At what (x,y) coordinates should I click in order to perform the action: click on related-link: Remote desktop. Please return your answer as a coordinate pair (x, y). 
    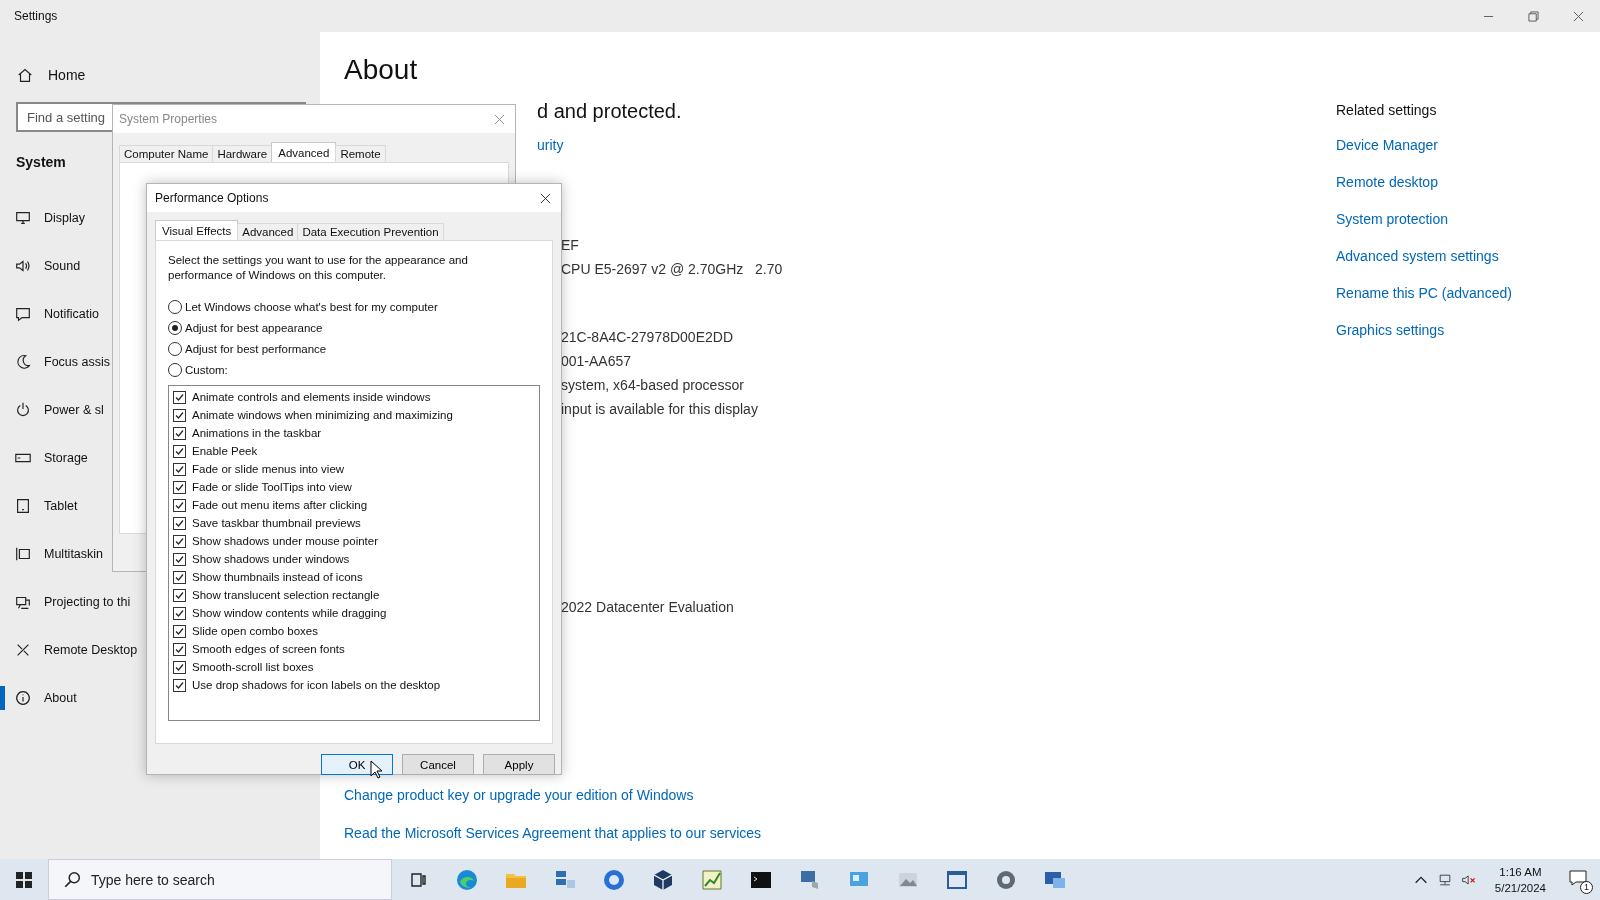
    Looking at the image, I should click on (1387, 182).